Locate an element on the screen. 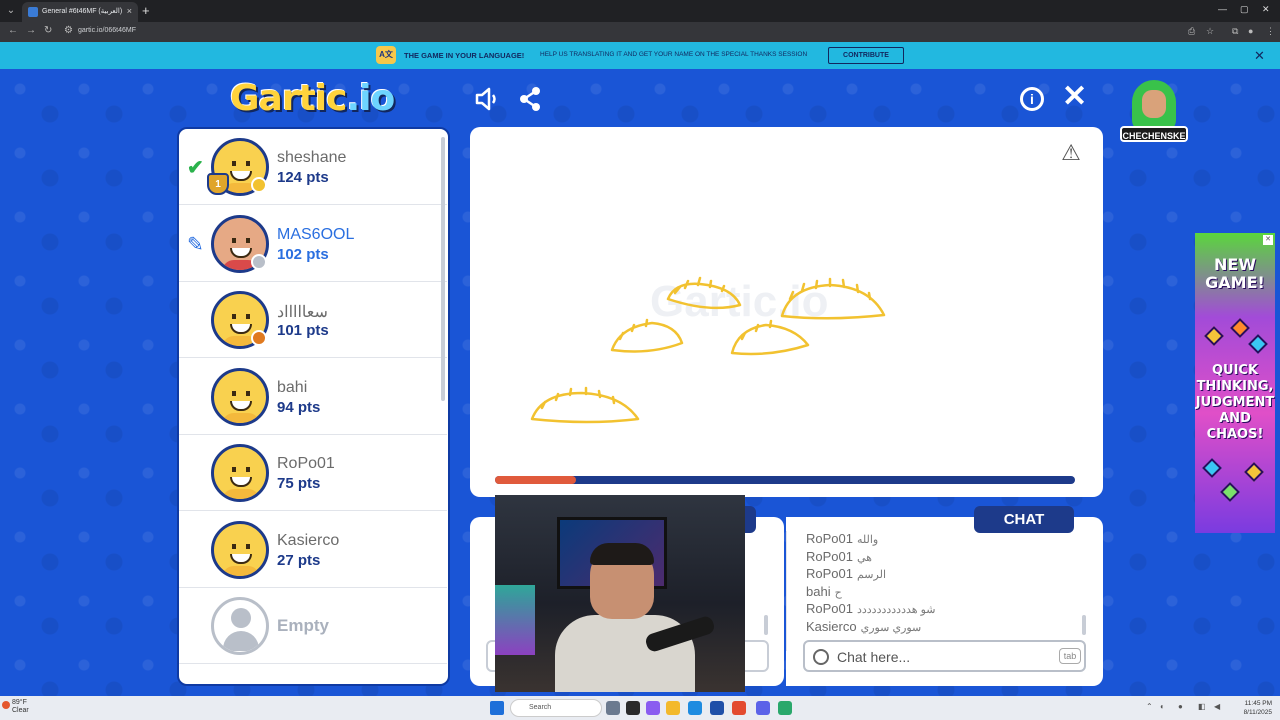  copilot-icon is located at coordinates (653, 708).